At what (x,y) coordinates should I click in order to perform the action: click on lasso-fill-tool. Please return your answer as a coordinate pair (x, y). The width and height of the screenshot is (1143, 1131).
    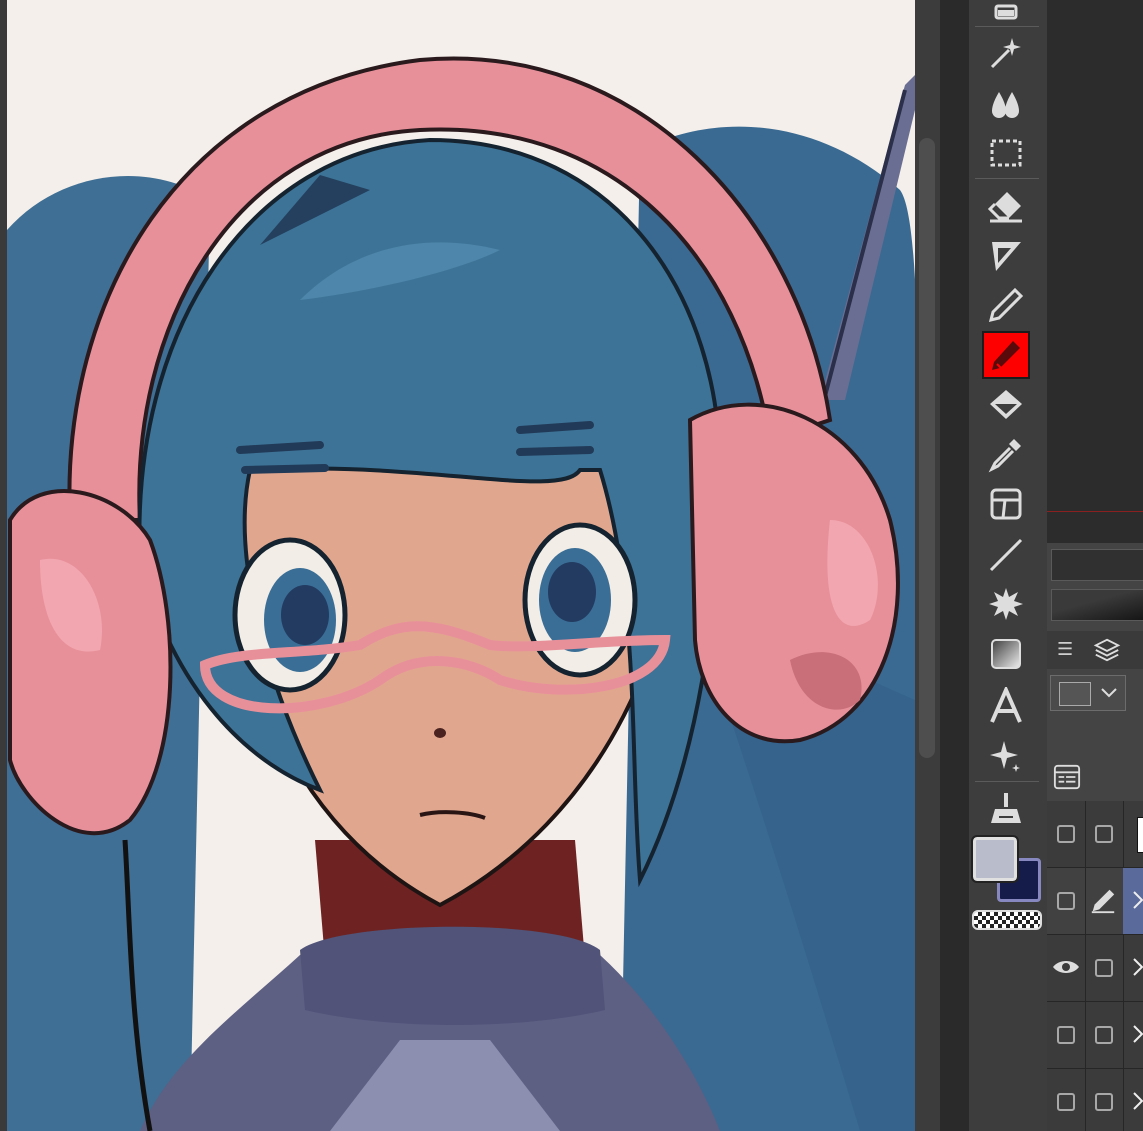
    Looking at the image, I should click on (1006, 256).